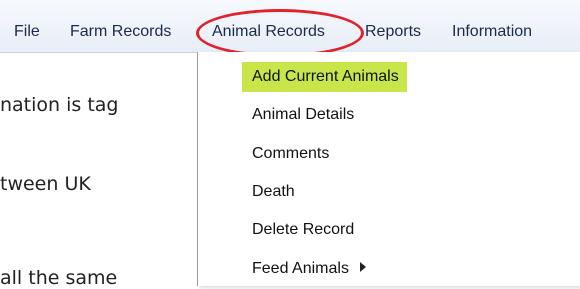 The image size is (580, 289). What do you see at coordinates (302, 115) in the screenshot?
I see `menu-item-animal-details: Animal Details` at bounding box center [302, 115].